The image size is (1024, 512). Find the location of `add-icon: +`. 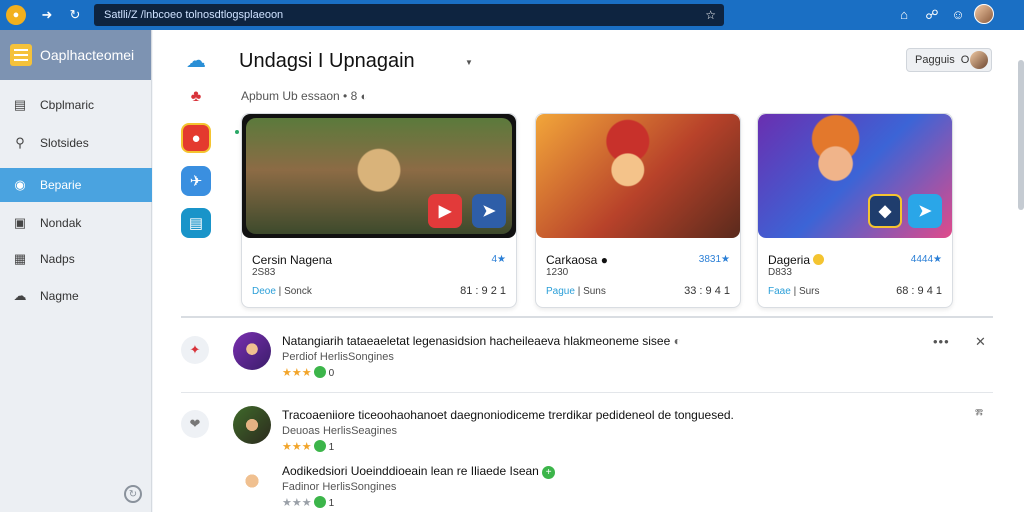

add-icon: + is located at coordinates (549, 472).